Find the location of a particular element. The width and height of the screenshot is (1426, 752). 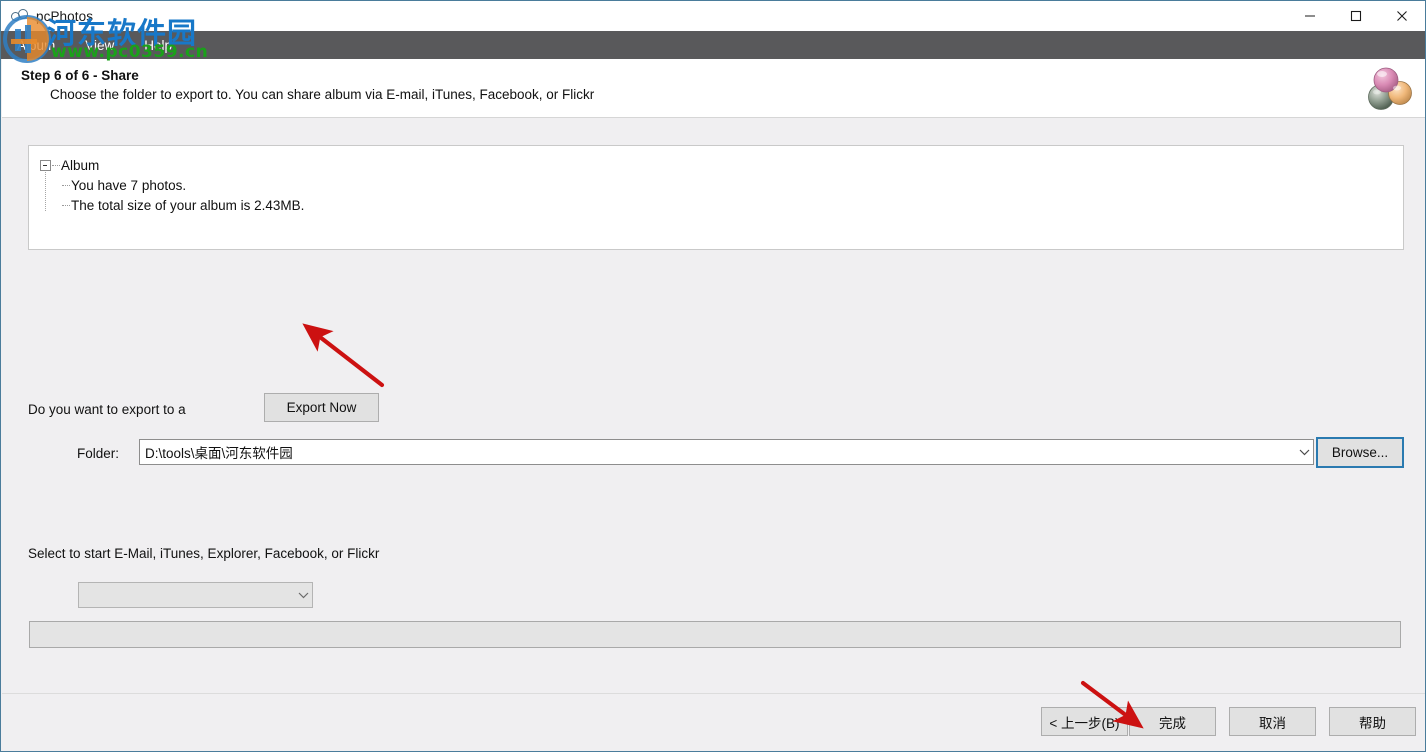

tree-node-label: The total size of your album is 2.43MB. is located at coordinates (188, 205).